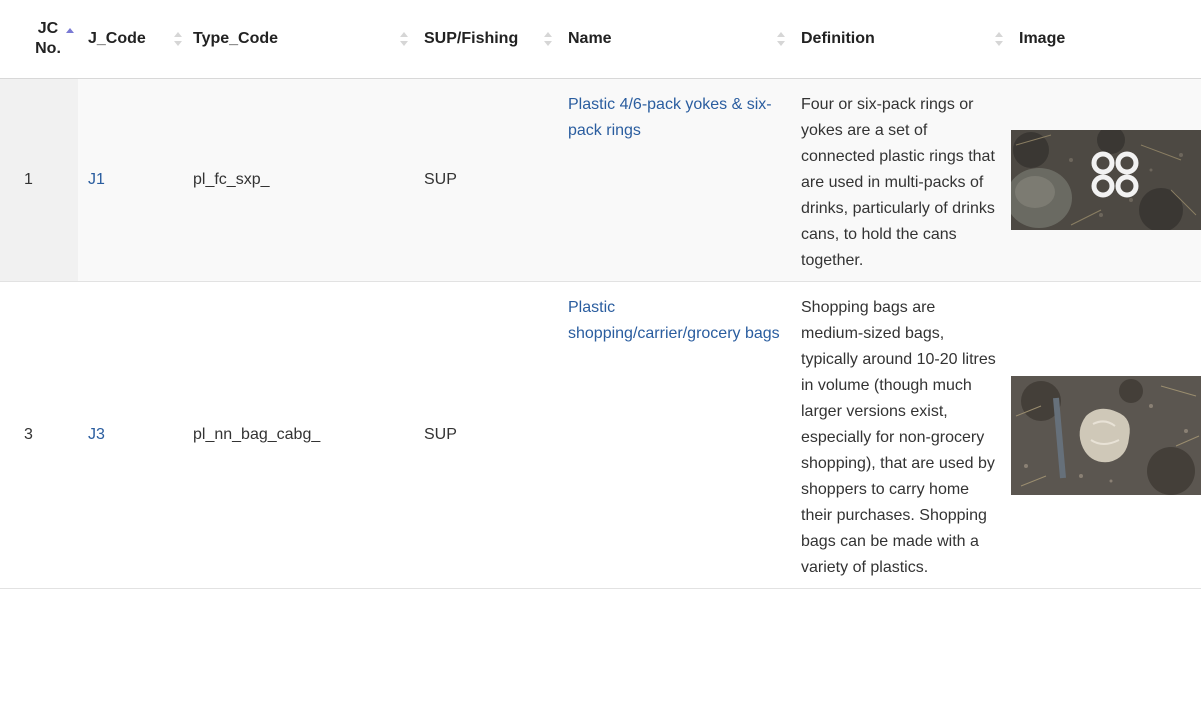 Image resolution: width=1201 pixels, height=711 pixels. Describe the element at coordinates (298, 180) in the screenshot. I see `cell-type-code: pl_fc_sxp_` at that location.